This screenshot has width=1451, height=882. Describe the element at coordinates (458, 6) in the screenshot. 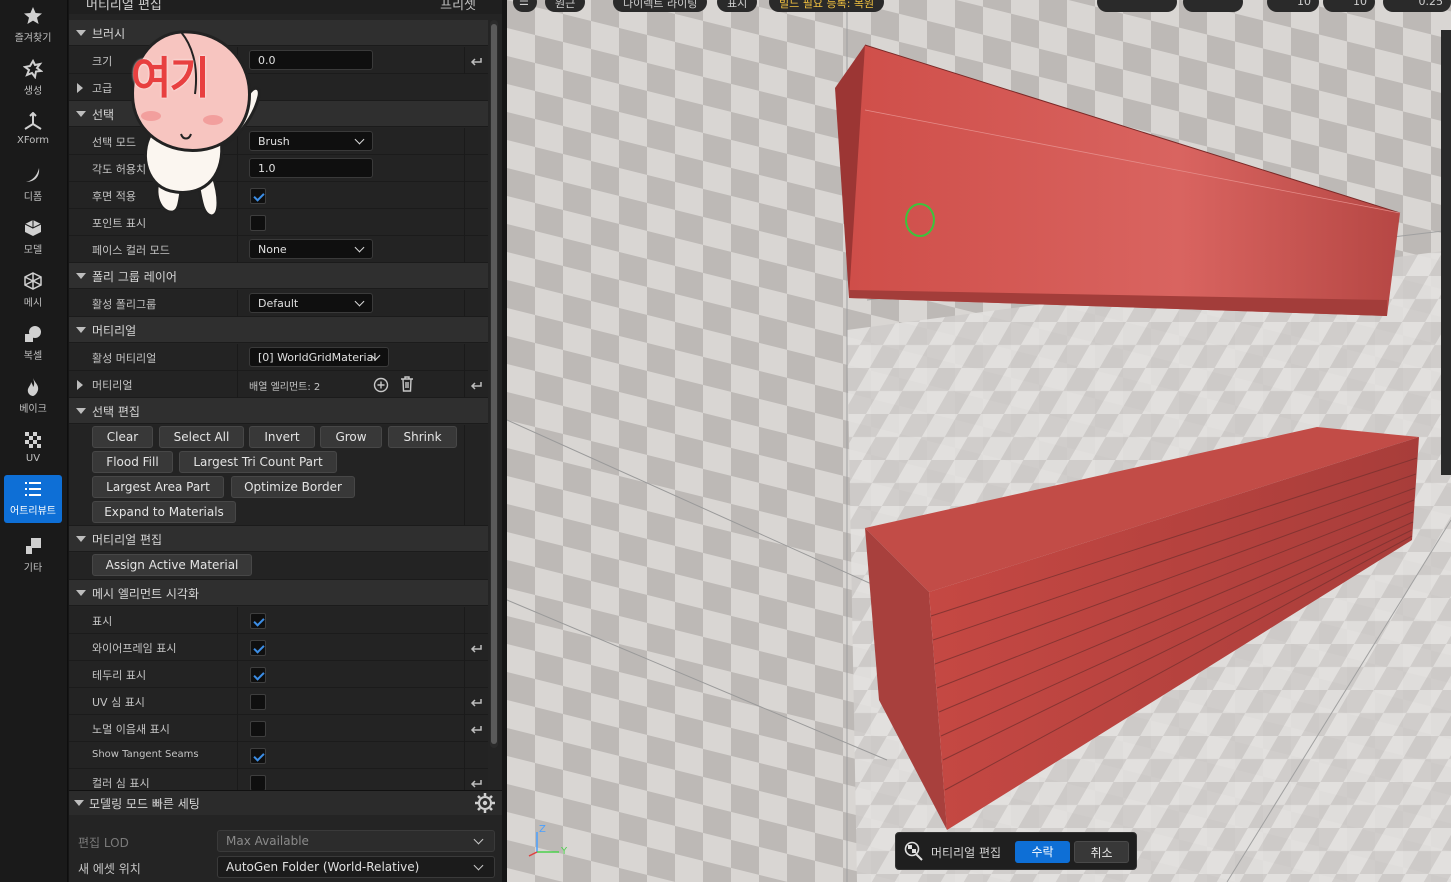

I see `preset-dropdown: 프리셋` at that location.